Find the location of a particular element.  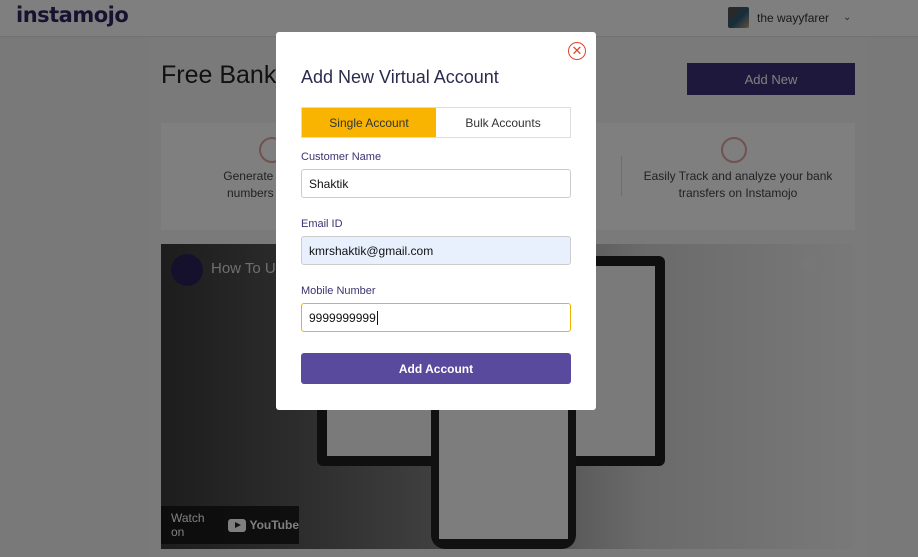

modal-title: Add New Virtual Account is located at coordinates (400, 77).